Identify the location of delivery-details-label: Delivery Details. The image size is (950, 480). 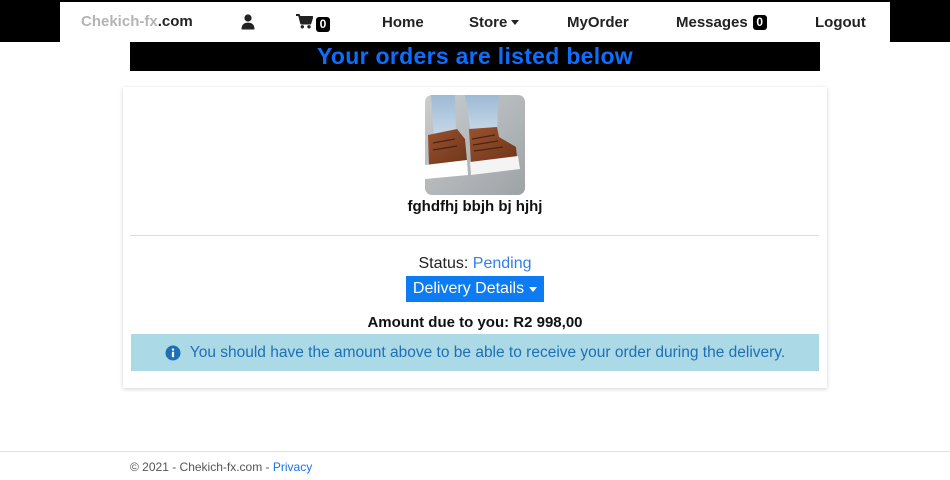
(468, 288).